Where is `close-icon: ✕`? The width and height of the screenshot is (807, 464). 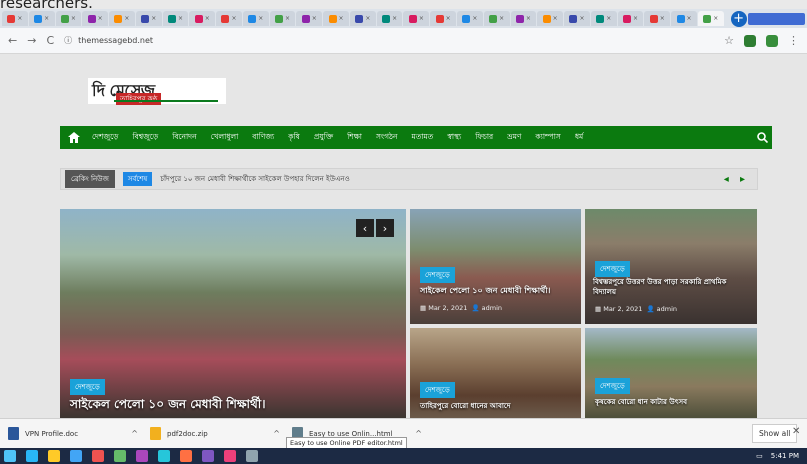
close-icon: ✕ is located at coordinates (796, 431).